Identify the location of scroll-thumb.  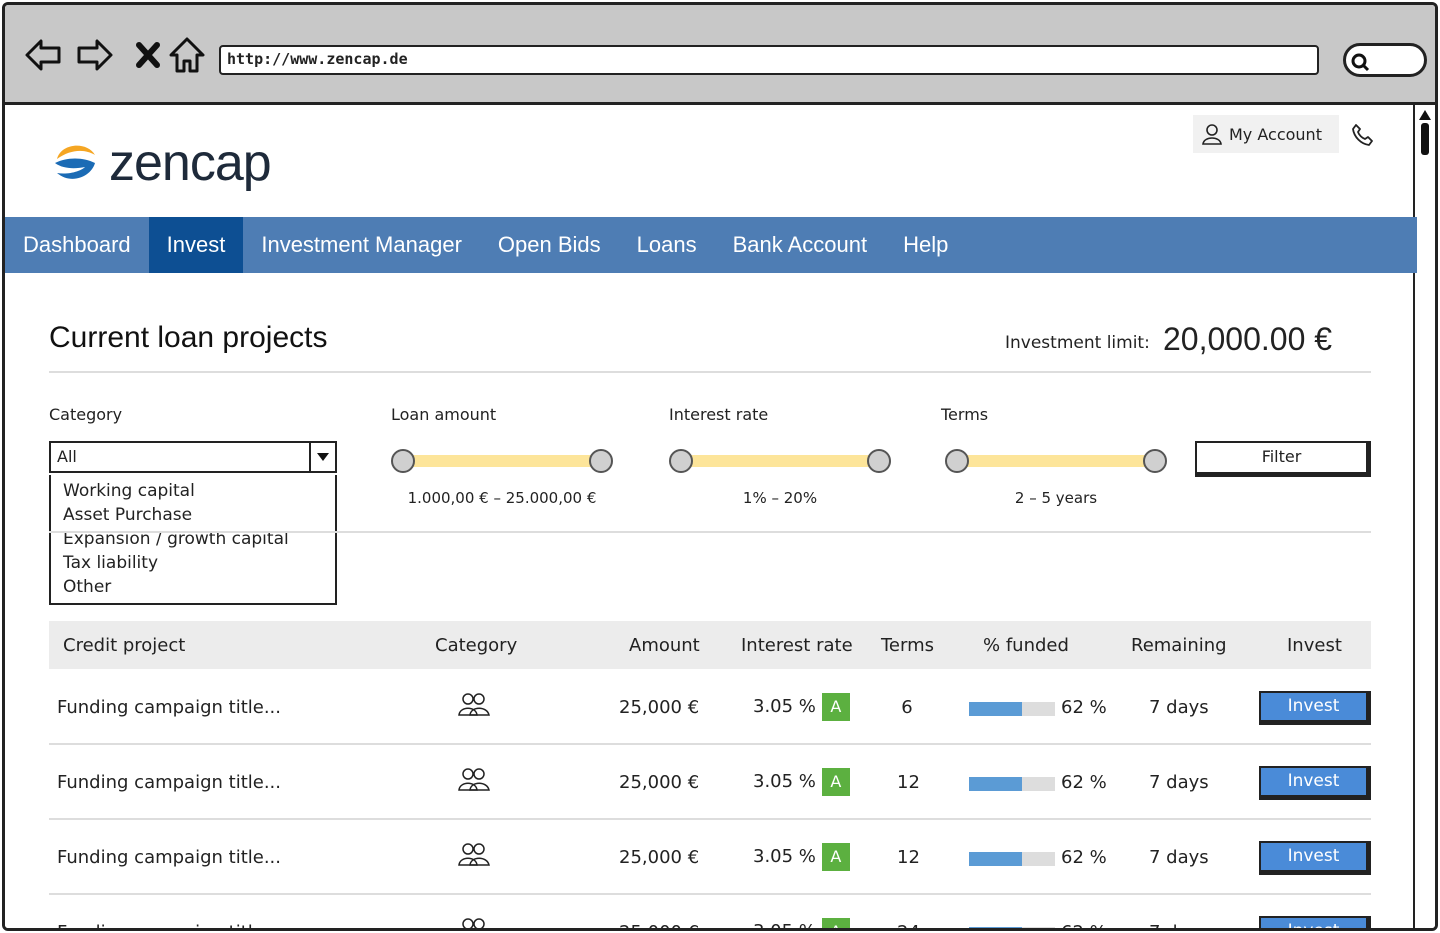
(1425, 139).